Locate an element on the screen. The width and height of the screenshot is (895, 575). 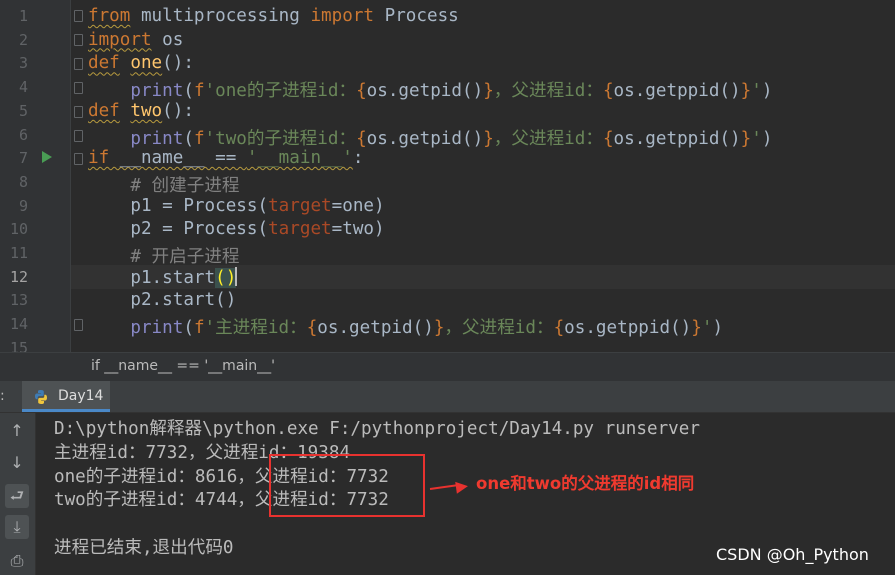
breadcrumb-item: if __name__ == '__main__' is located at coordinates (183, 366).